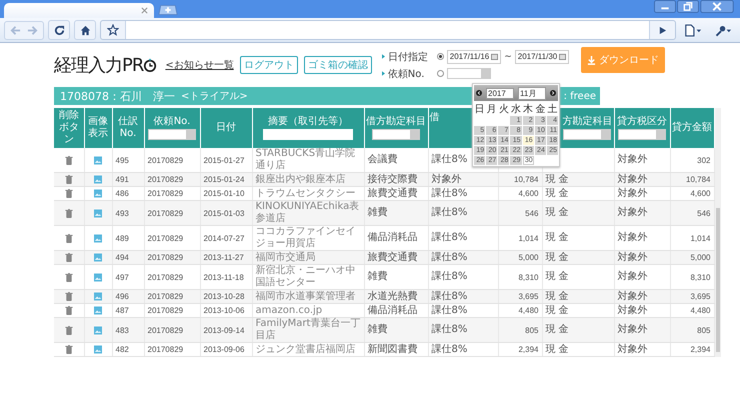 This screenshot has width=740, height=400. Describe the element at coordinates (113, 30) in the screenshot. I see `star-icon` at that location.